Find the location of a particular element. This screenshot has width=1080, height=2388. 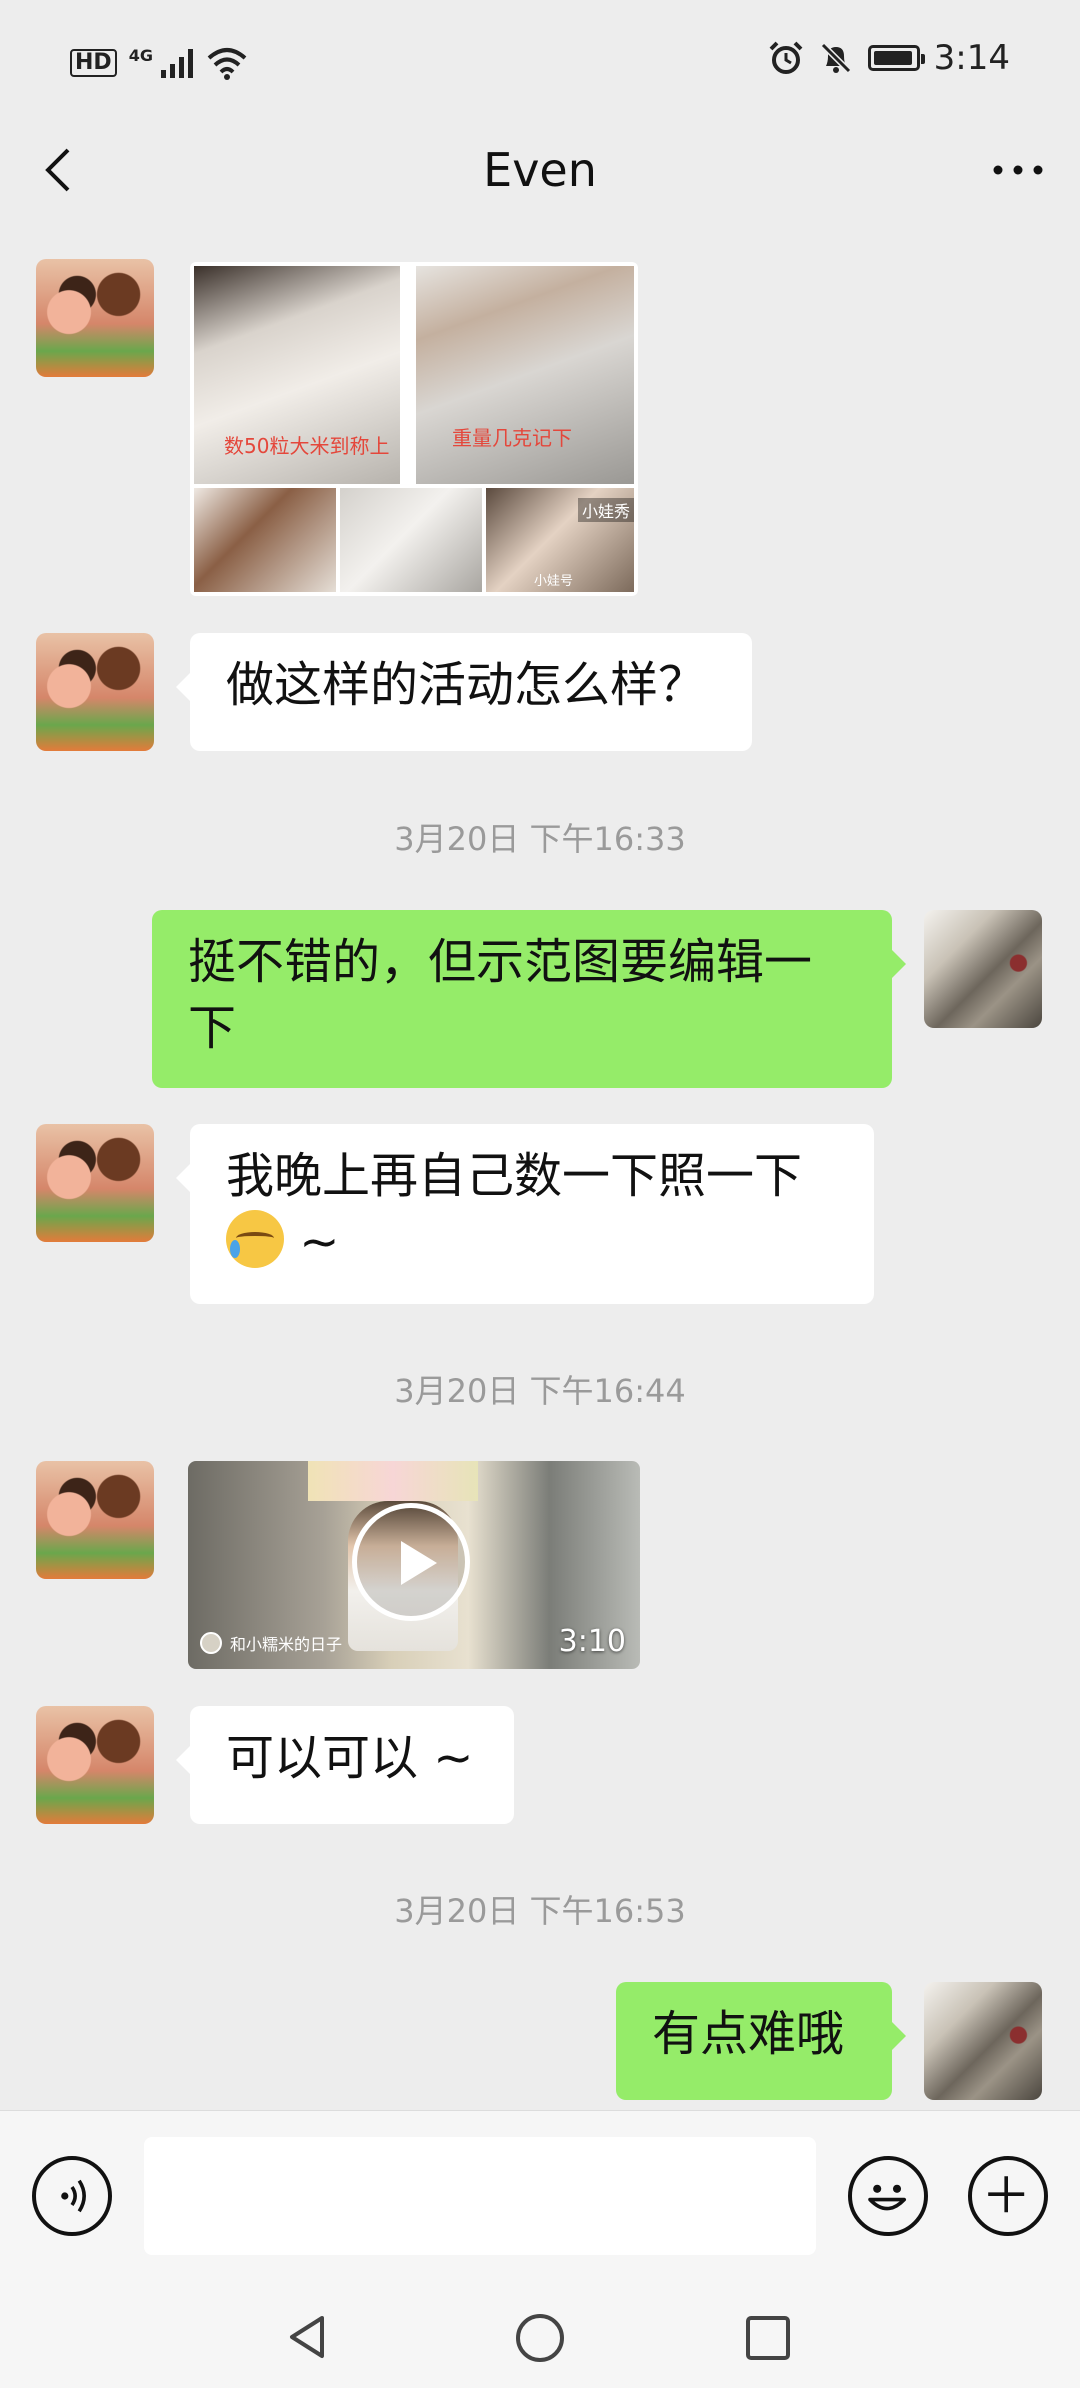

outgoing-message: 挺不错的，但示范图要编辑一下 is located at coordinates (529, 999).